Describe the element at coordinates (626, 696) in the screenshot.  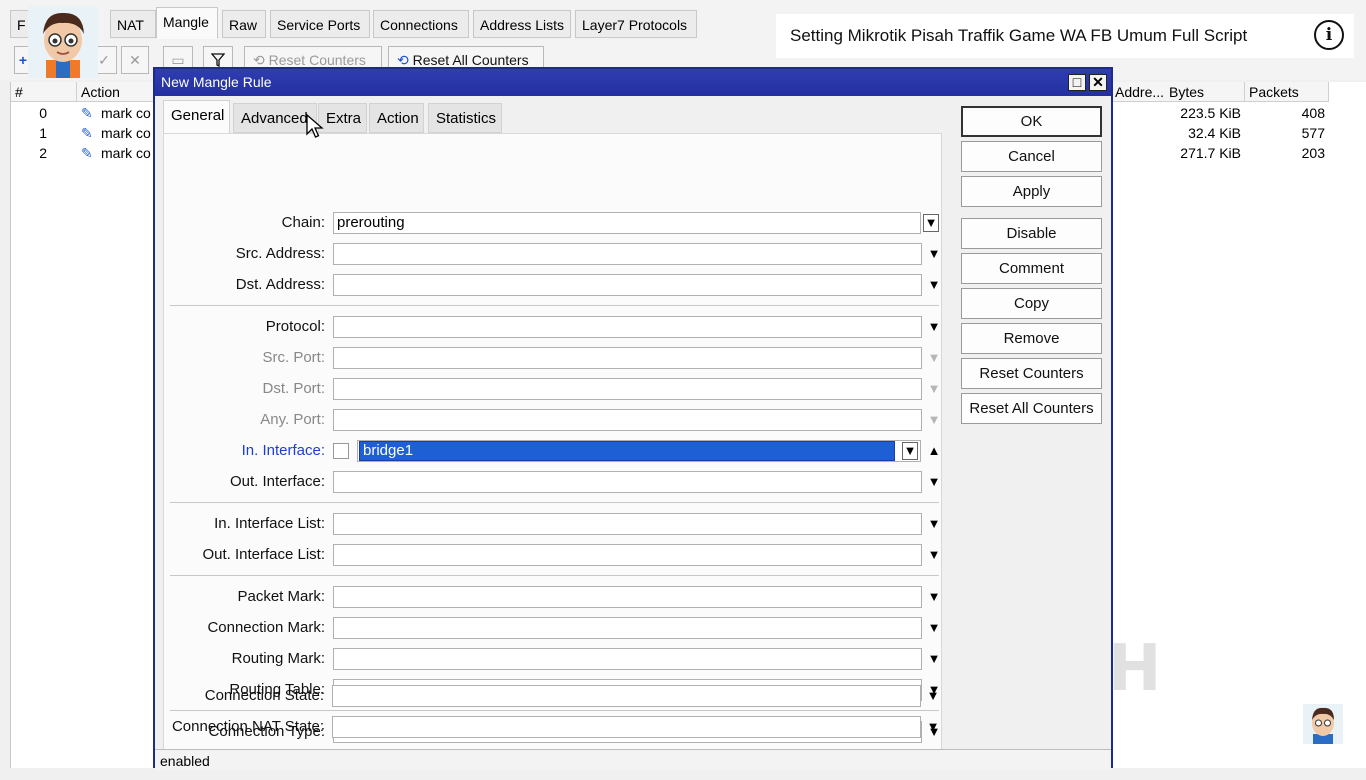
I see `connection-state-field` at that location.